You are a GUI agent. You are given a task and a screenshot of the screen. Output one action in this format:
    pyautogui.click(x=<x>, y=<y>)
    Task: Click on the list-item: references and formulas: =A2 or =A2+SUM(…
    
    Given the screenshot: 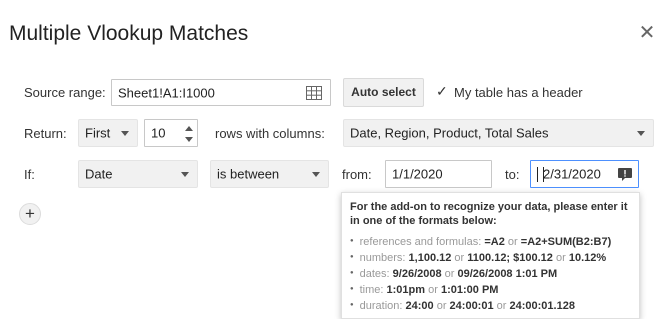 What is the action you would take?
    pyautogui.click(x=481, y=242)
    